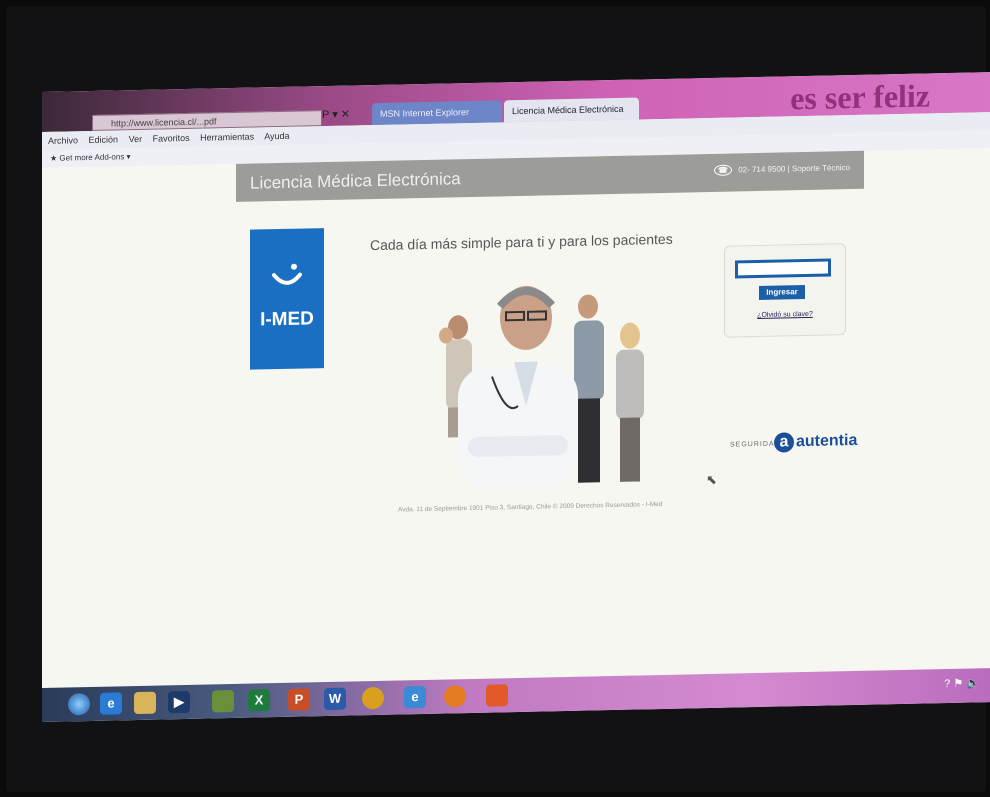  Describe the element at coordinates (784, 442) in the screenshot. I see `at-icon: a` at that location.